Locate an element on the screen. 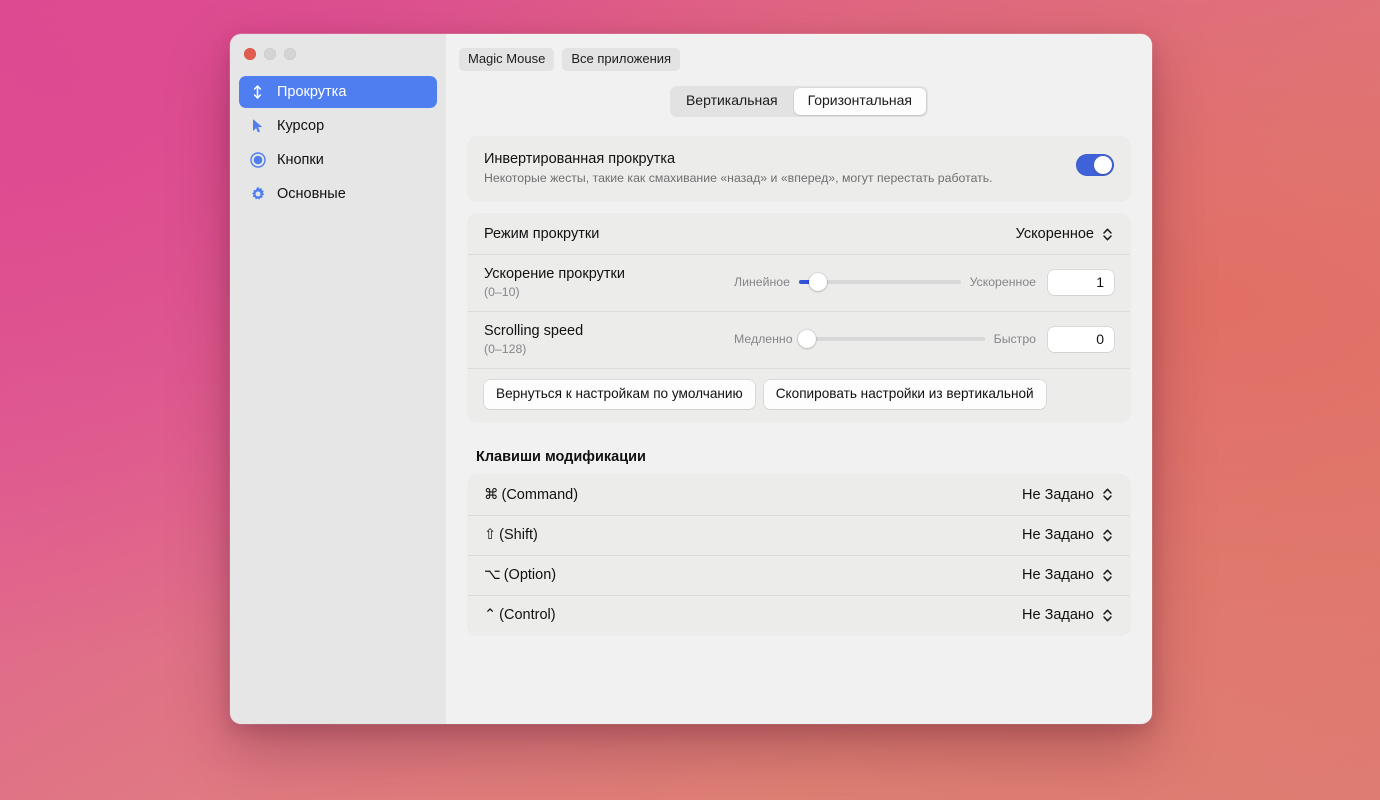  sidebar-item-scroll: Прокрутка is located at coordinates (338, 92).